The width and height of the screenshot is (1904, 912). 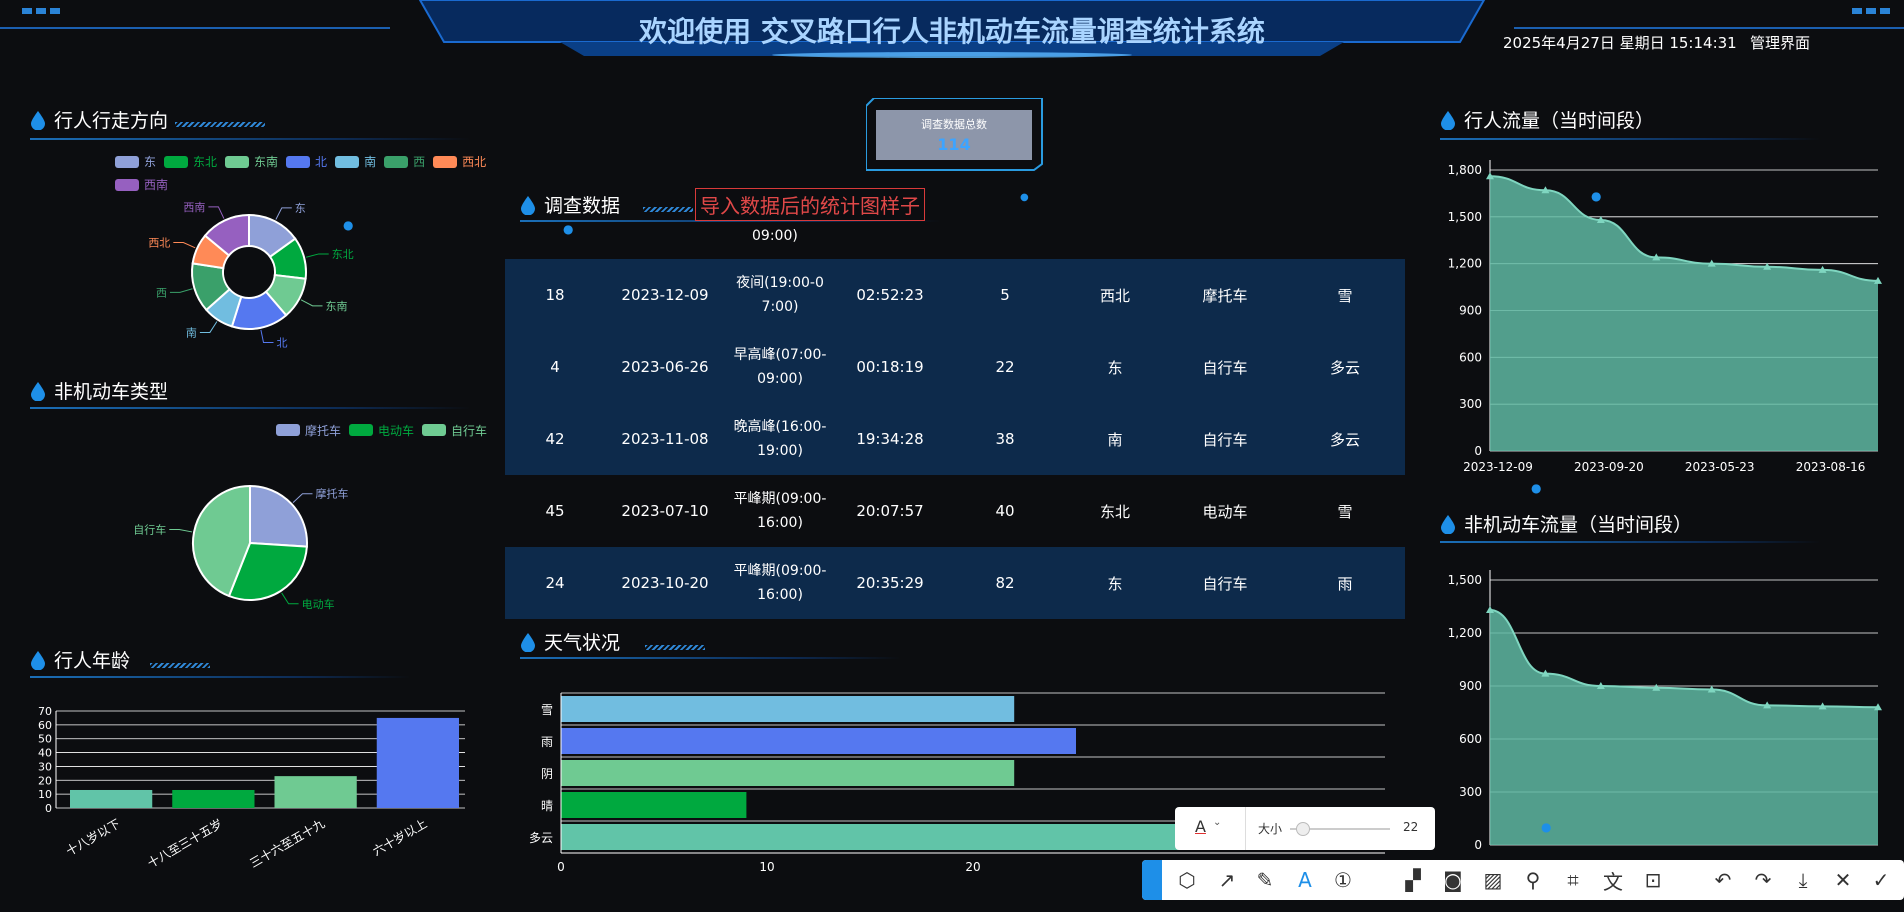 What do you see at coordinates (45, 753) in the screenshot?
I see `tick-label: 40` at bounding box center [45, 753].